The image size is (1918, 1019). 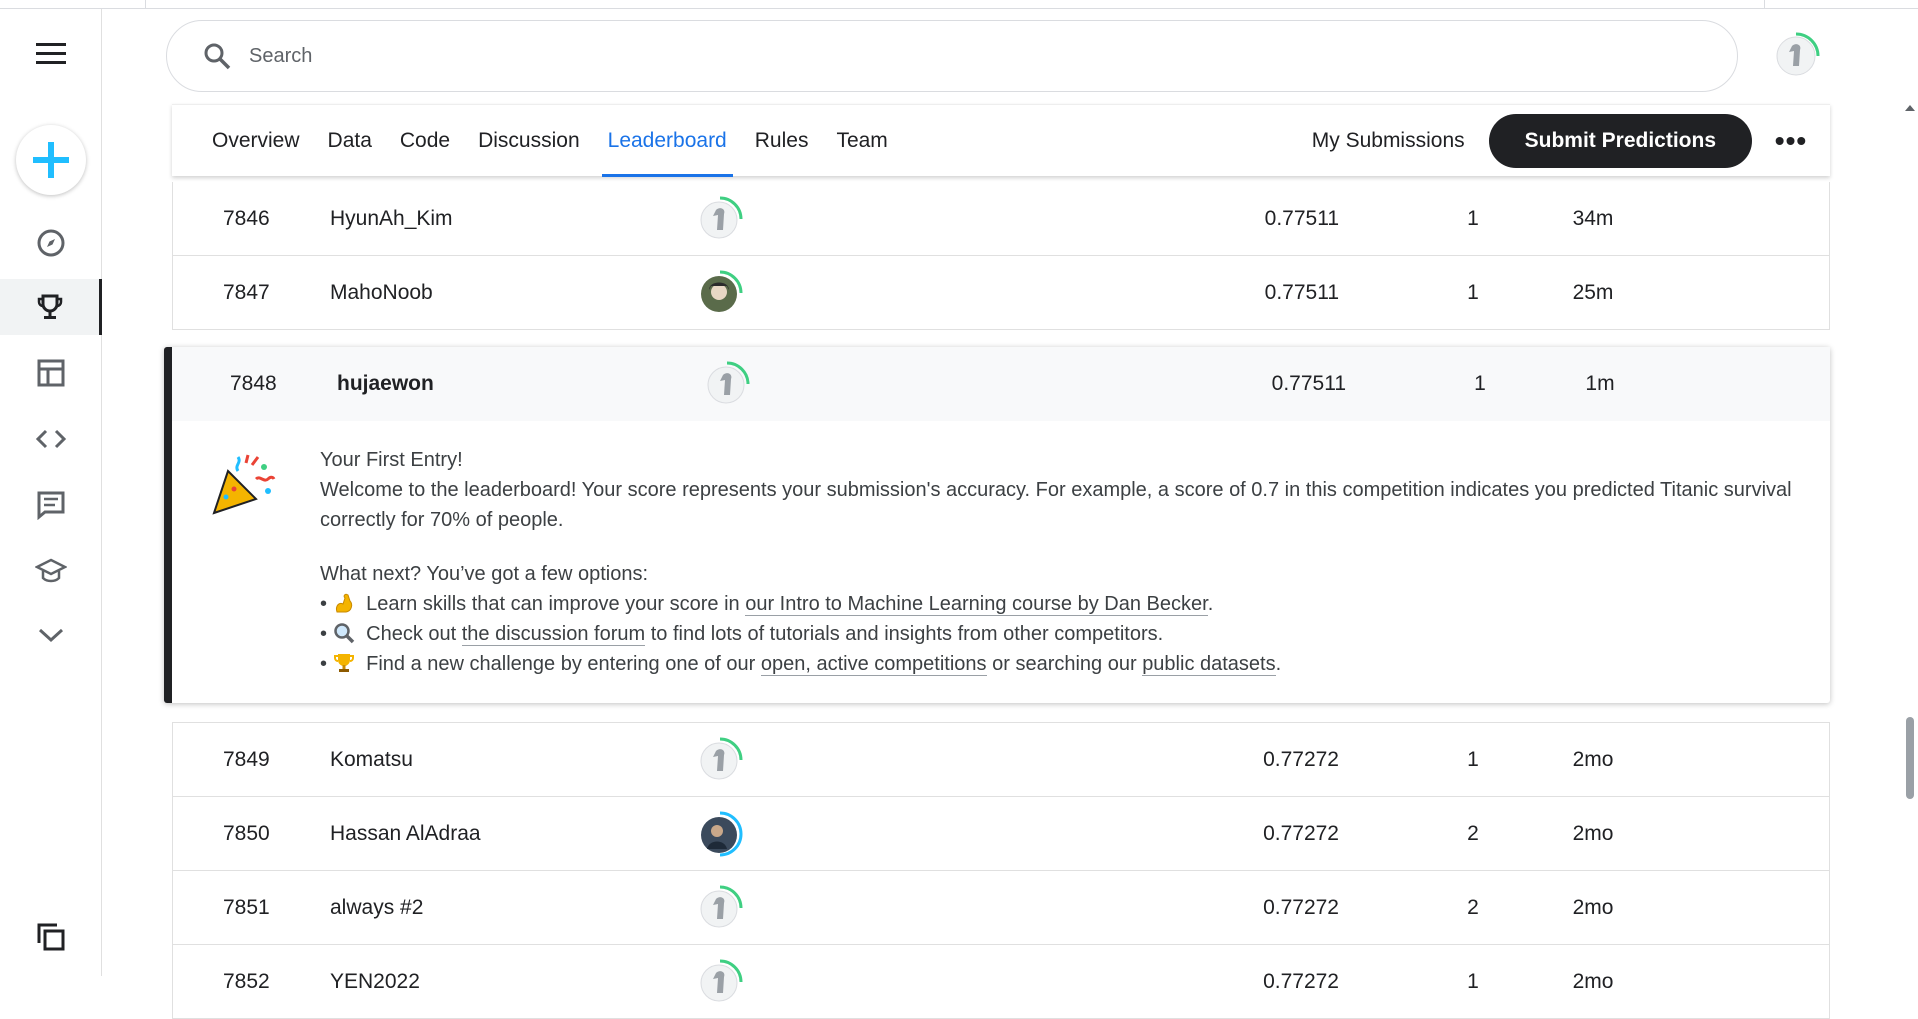 I want to click on rank-cell: 7851, so click(x=246, y=907).